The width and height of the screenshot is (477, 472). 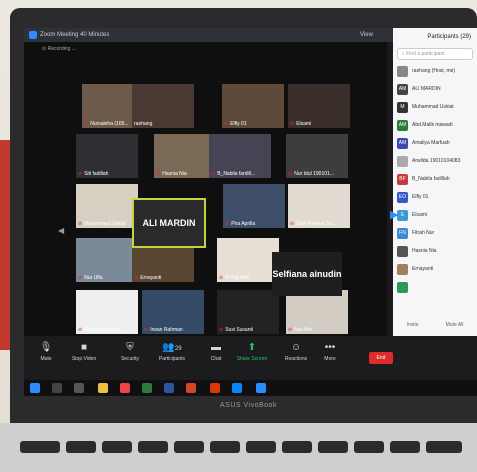 What do you see at coordinates (215, 388) in the screenshot?
I see `app-icon` at bounding box center [215, 388].